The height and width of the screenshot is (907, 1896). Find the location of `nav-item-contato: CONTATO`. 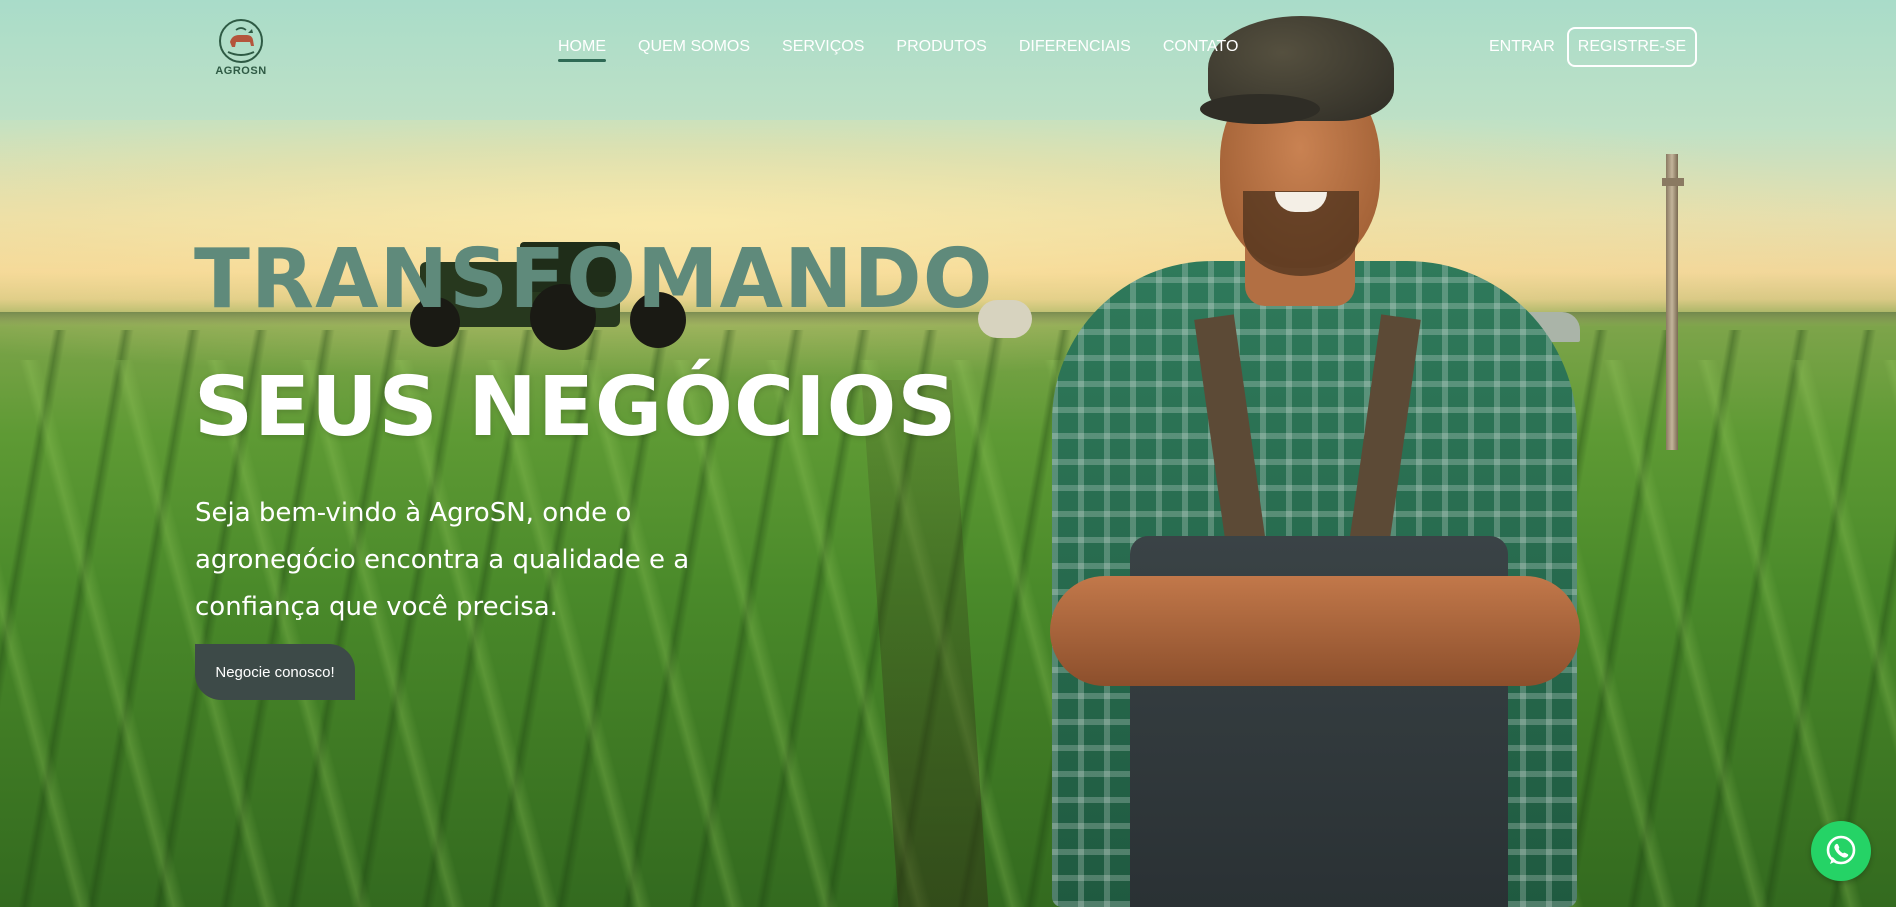

nav-item-contato: CONTATO is located at coordinates (1201, 50).